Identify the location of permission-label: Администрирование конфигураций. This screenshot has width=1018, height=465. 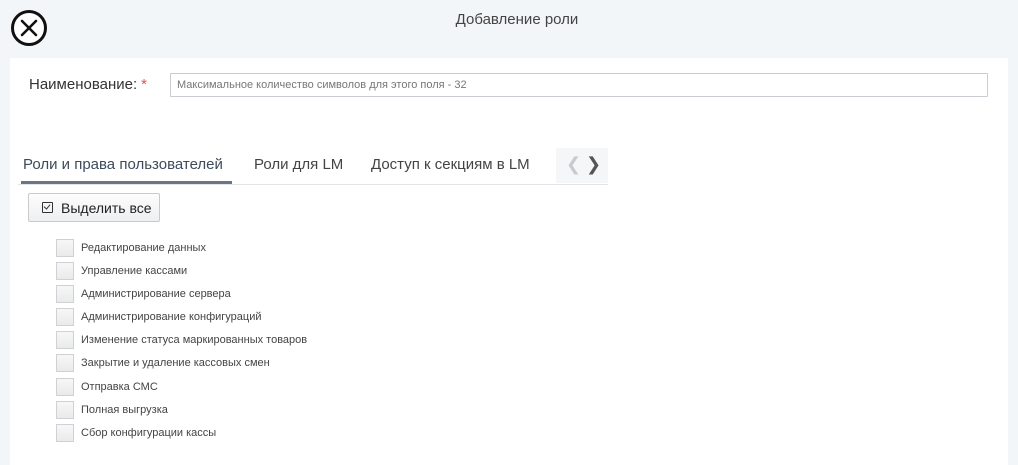
(171, 317).